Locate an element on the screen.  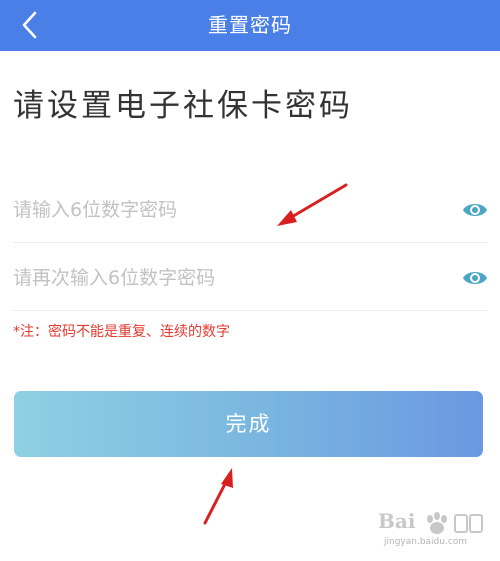
baidu-jingyan-watermark: Bai jingyan.baidu.com is located at coordinates (432, 529).